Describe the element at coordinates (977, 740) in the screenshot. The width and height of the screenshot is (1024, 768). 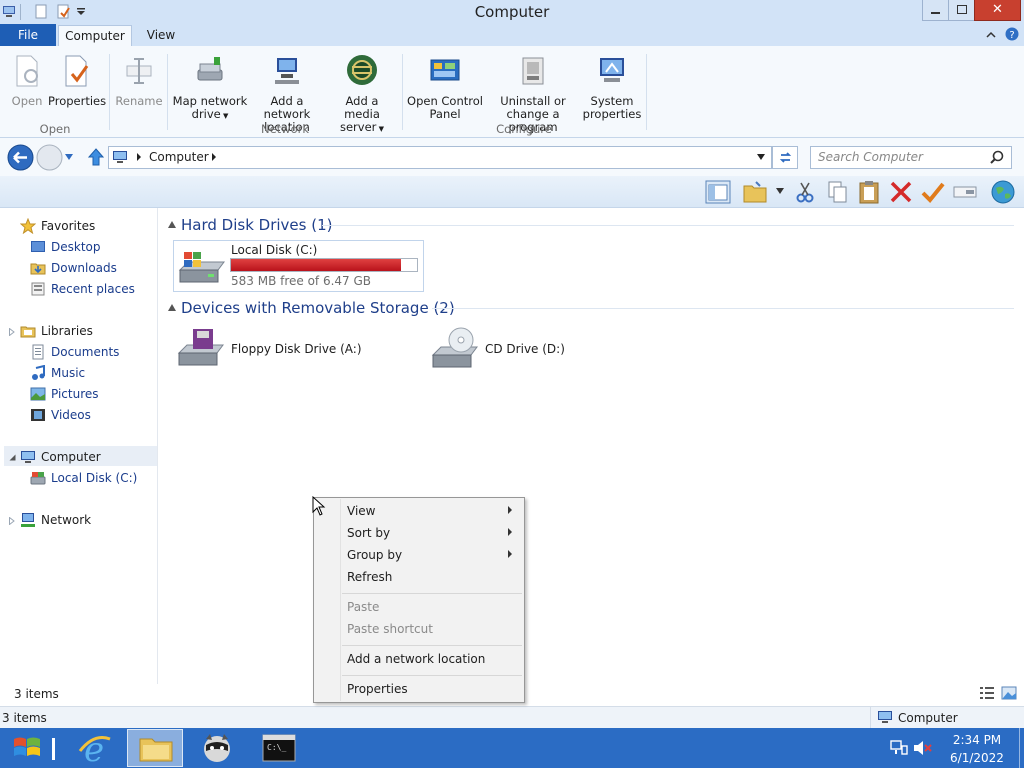
I see `clock-time: 2:34 PM` at that location.